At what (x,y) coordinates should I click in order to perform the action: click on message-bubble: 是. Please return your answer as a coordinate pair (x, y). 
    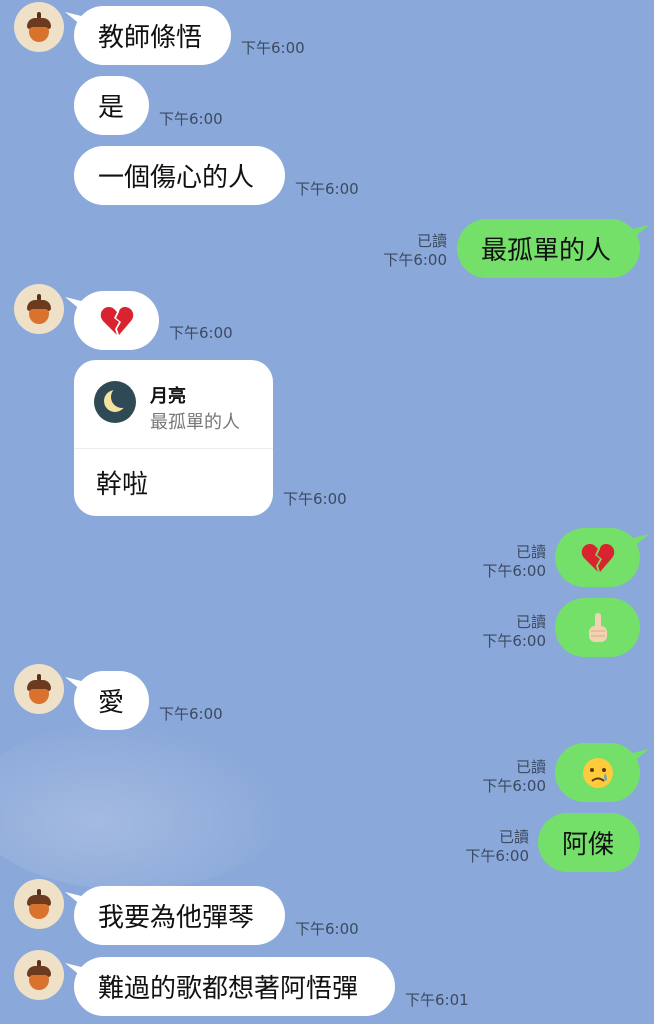
    Looking at the image, I should click on (111, 105).